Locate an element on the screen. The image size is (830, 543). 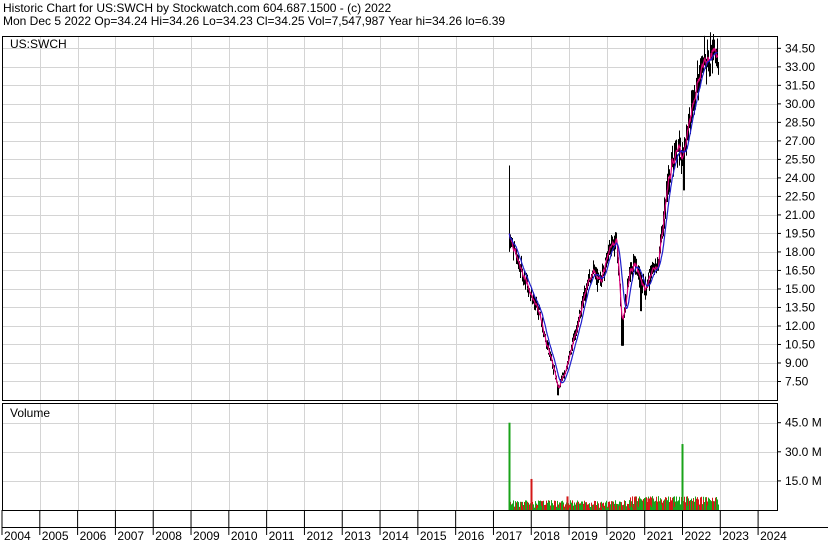
price-tick-label: 28.50 is located at coordinates (800, 122).